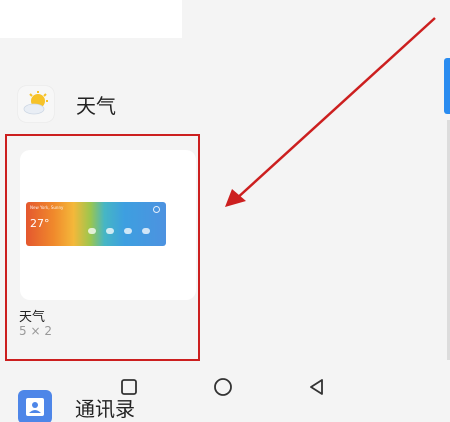  I want to click on circle-icon, so click(223, 387).